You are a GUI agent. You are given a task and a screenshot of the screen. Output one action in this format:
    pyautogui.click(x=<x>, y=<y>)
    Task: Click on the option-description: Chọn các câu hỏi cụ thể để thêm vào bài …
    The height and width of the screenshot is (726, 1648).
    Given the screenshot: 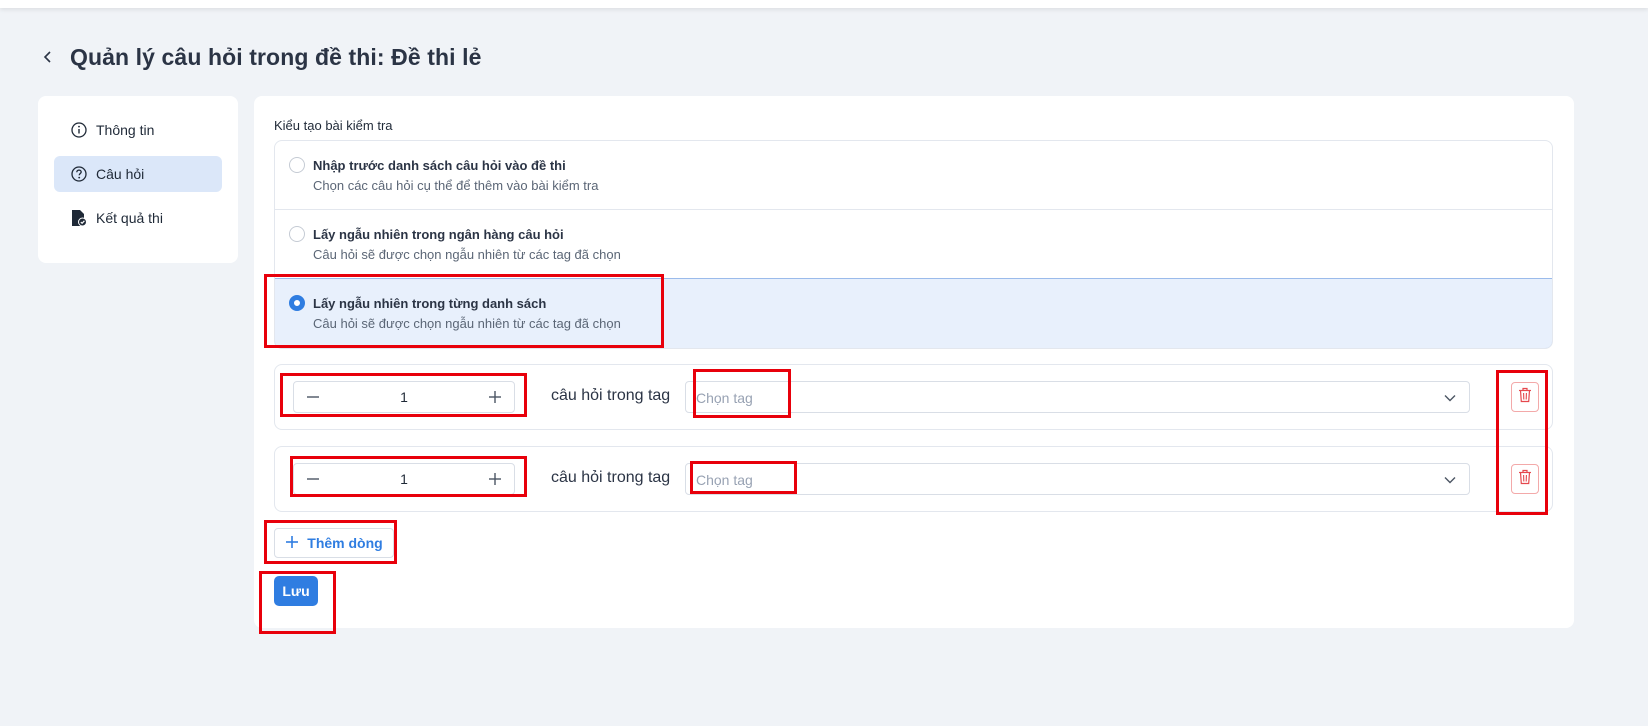 What is the action you would take?
    pyautogui.click(x=456, y=185)
    